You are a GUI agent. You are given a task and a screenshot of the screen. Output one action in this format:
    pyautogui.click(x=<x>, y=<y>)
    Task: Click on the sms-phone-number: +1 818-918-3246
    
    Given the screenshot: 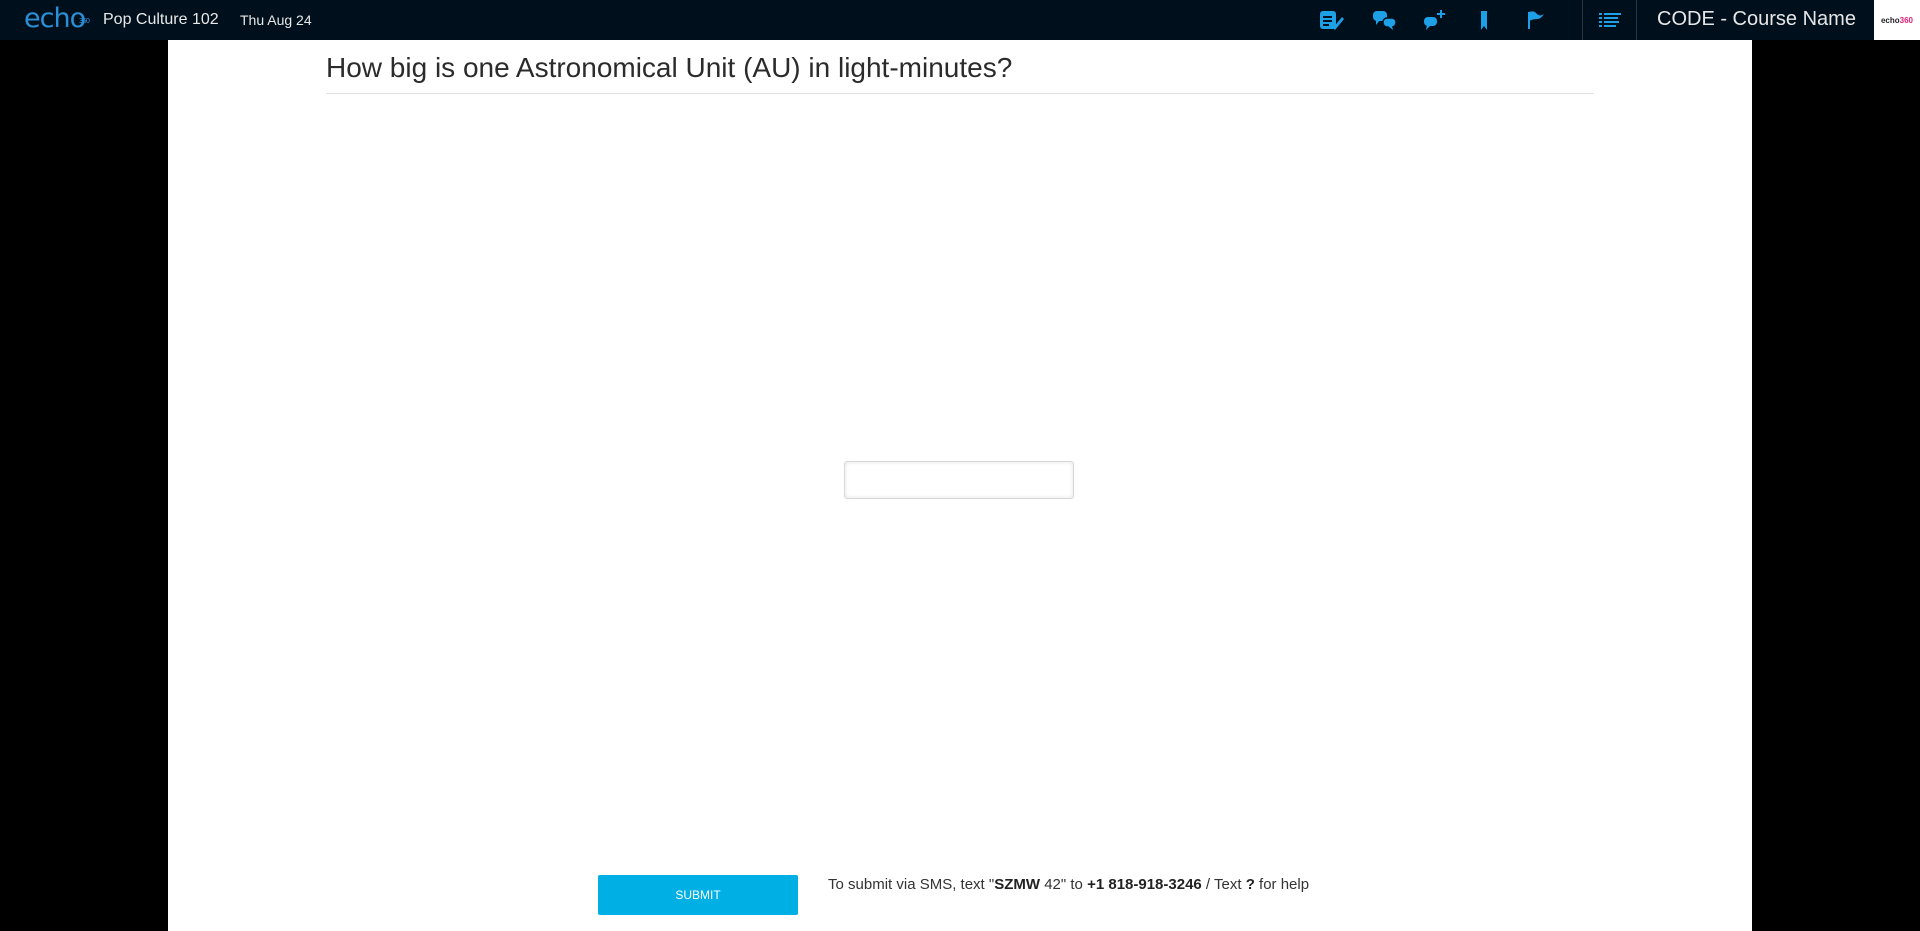 What is the action you would take?
    pyautogui.click(x=1144, y=884)
    